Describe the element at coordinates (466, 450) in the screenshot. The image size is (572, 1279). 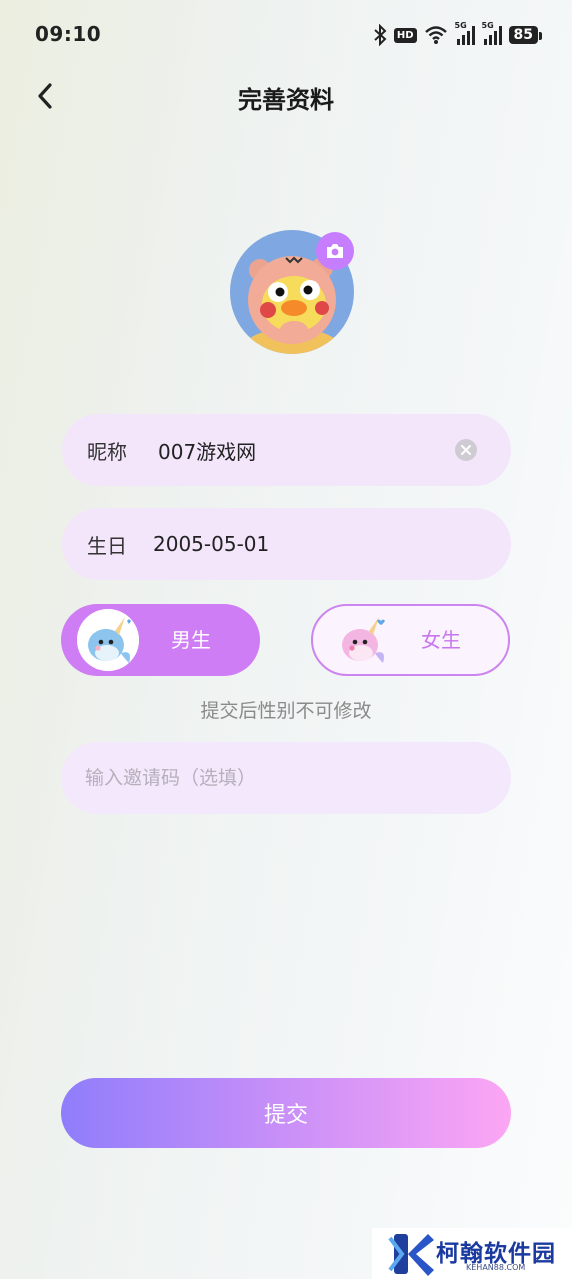
I see `clear-icon` at that location.